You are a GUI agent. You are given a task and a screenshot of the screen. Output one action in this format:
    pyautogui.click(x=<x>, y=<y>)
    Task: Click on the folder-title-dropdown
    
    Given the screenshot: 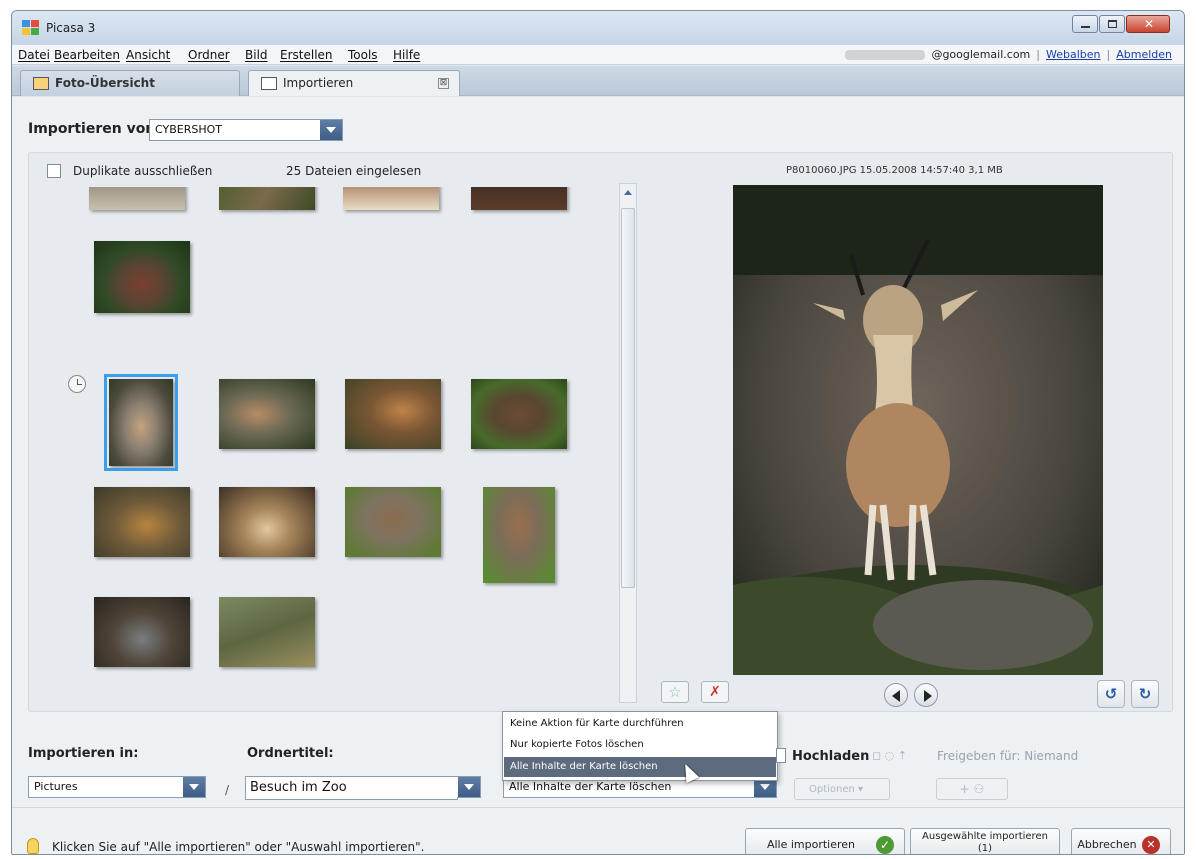 What is the action you would take?
    pyautogui.click(x=469, y=787)
    